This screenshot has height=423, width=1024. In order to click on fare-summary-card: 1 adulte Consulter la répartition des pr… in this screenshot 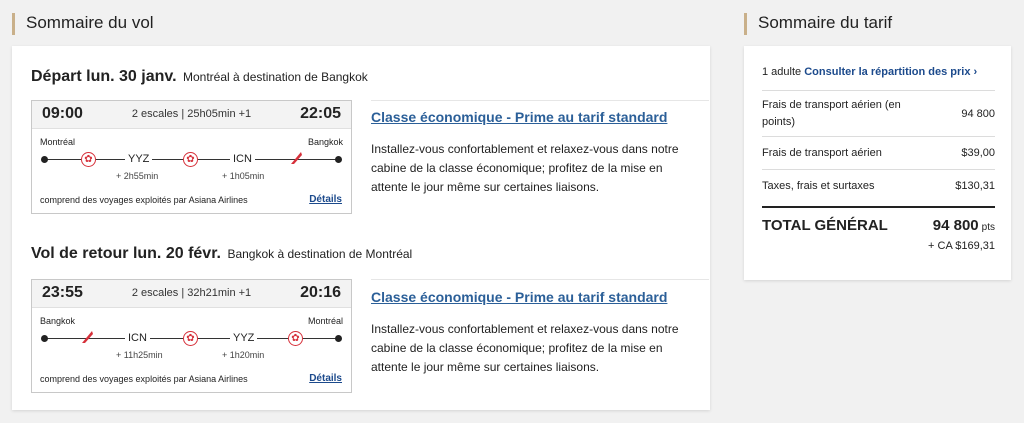, I will do `click(877, 163)`.